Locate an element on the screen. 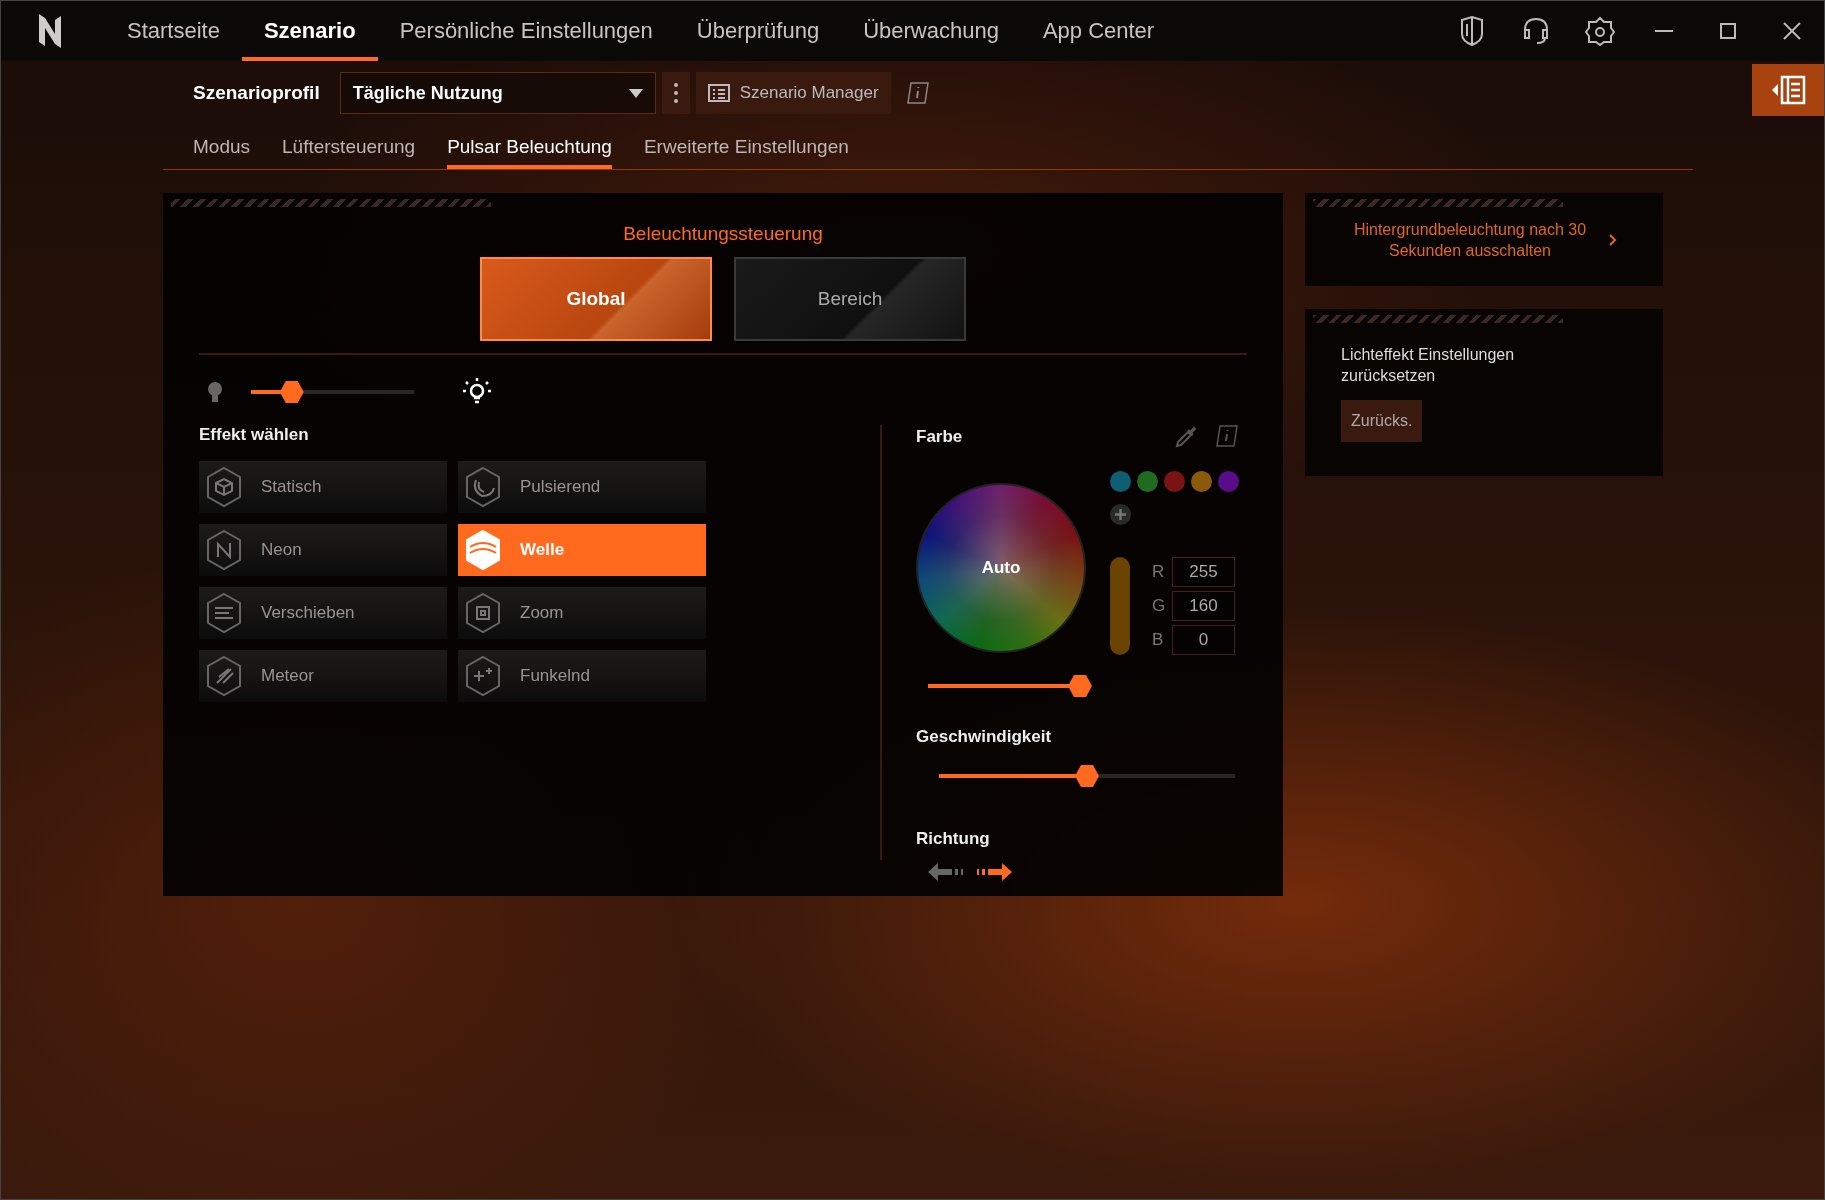  bulb-icon is located at coordinates (215, 392).